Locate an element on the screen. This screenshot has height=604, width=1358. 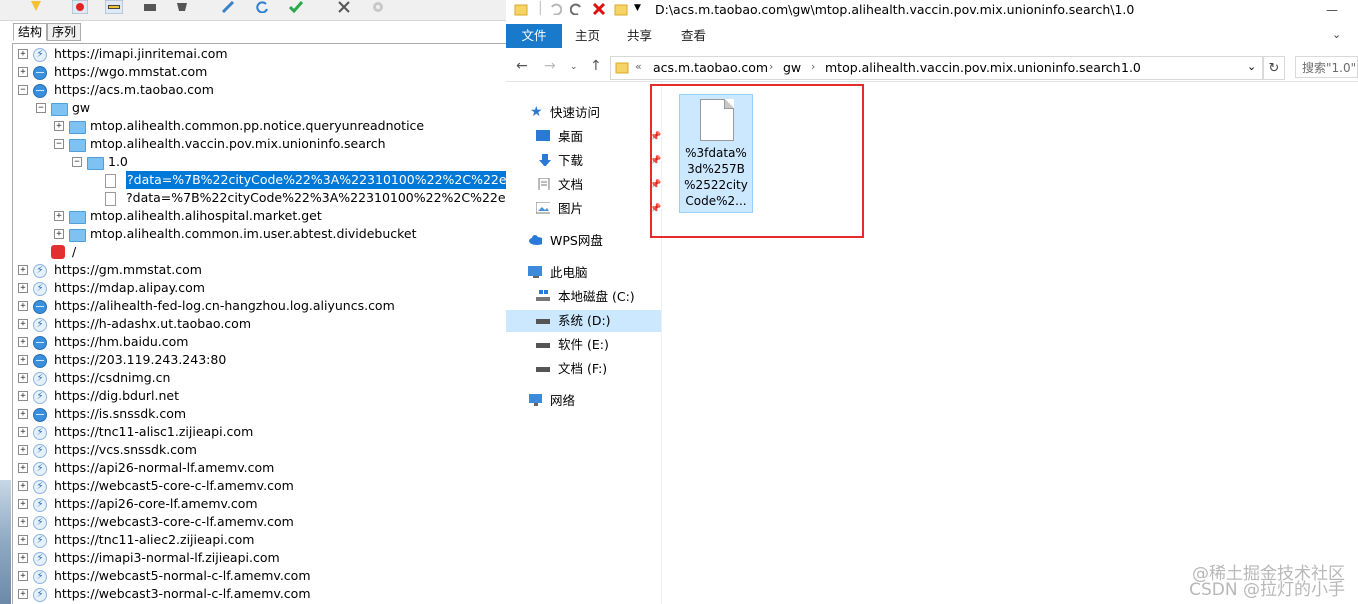
tree-node: + https://wgo.mmstat.com is located at coordinates (259, 72).